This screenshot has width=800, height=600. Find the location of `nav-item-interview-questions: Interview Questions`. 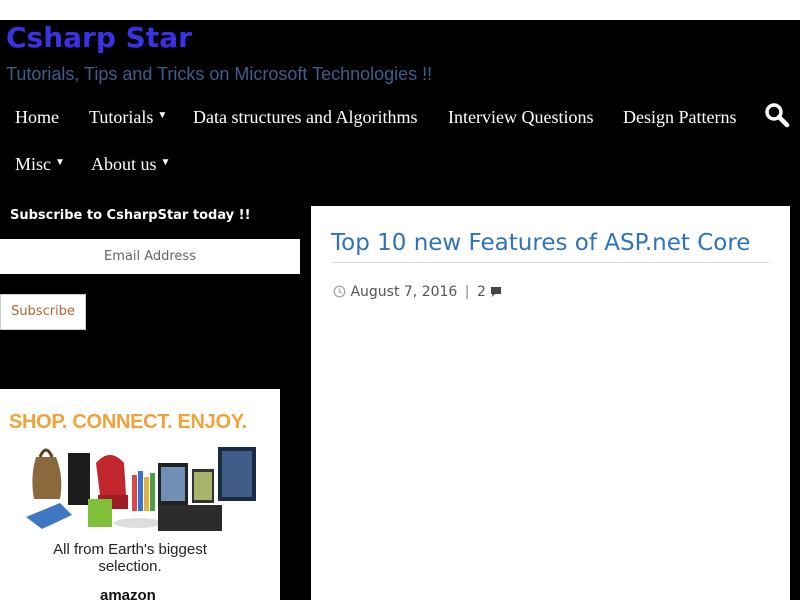

nav-item-interview-questions: Interview Questions is located at coordinates (520, 117).